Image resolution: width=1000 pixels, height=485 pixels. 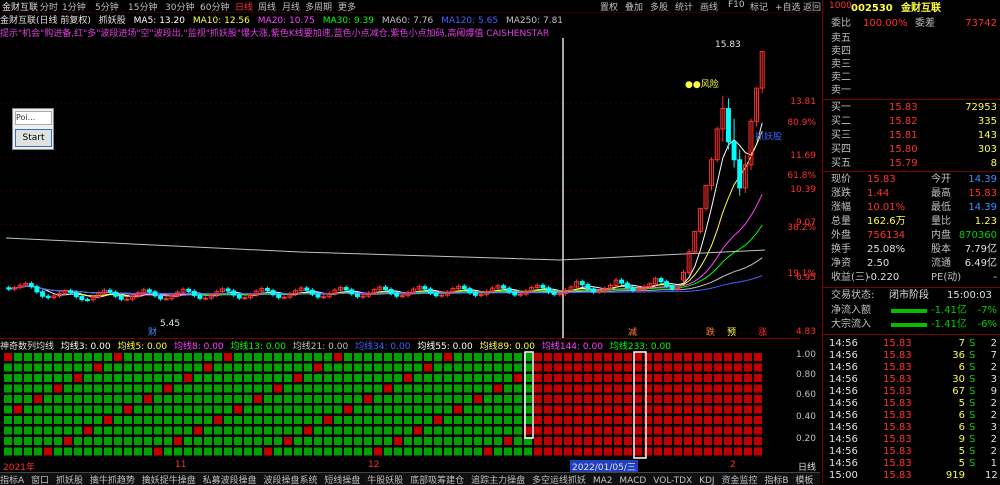 I want to click on ma20-label: MA20: 10.75, so click(x=286, y=20).